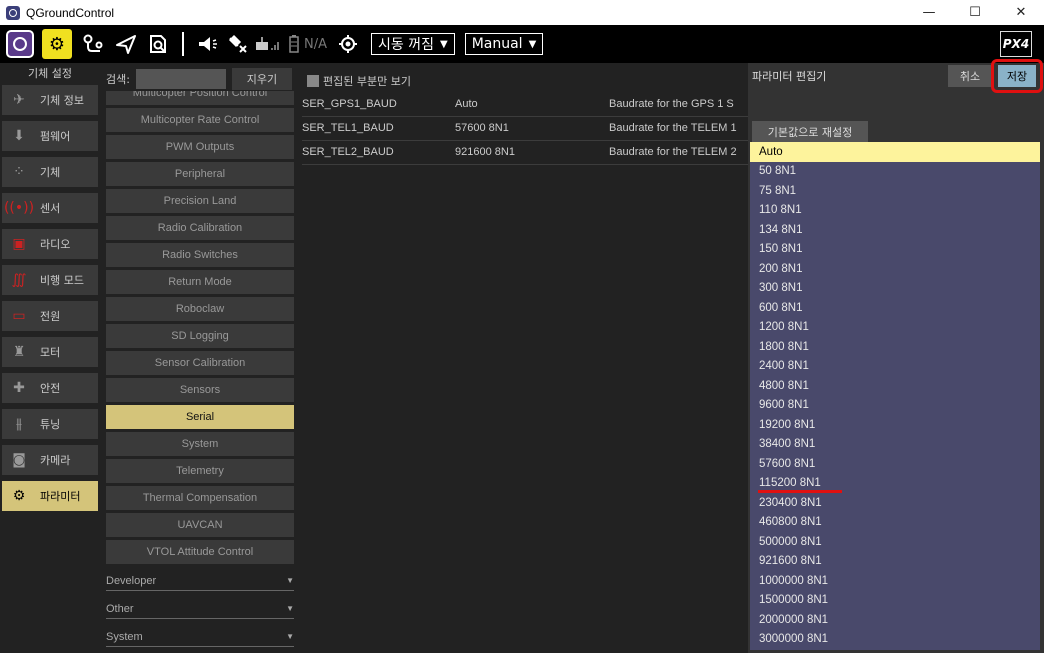  What do you see at coordinates (1021, 12) in the screenshot?
I see `close-button: ✕` at bounding box center [1021, 12].